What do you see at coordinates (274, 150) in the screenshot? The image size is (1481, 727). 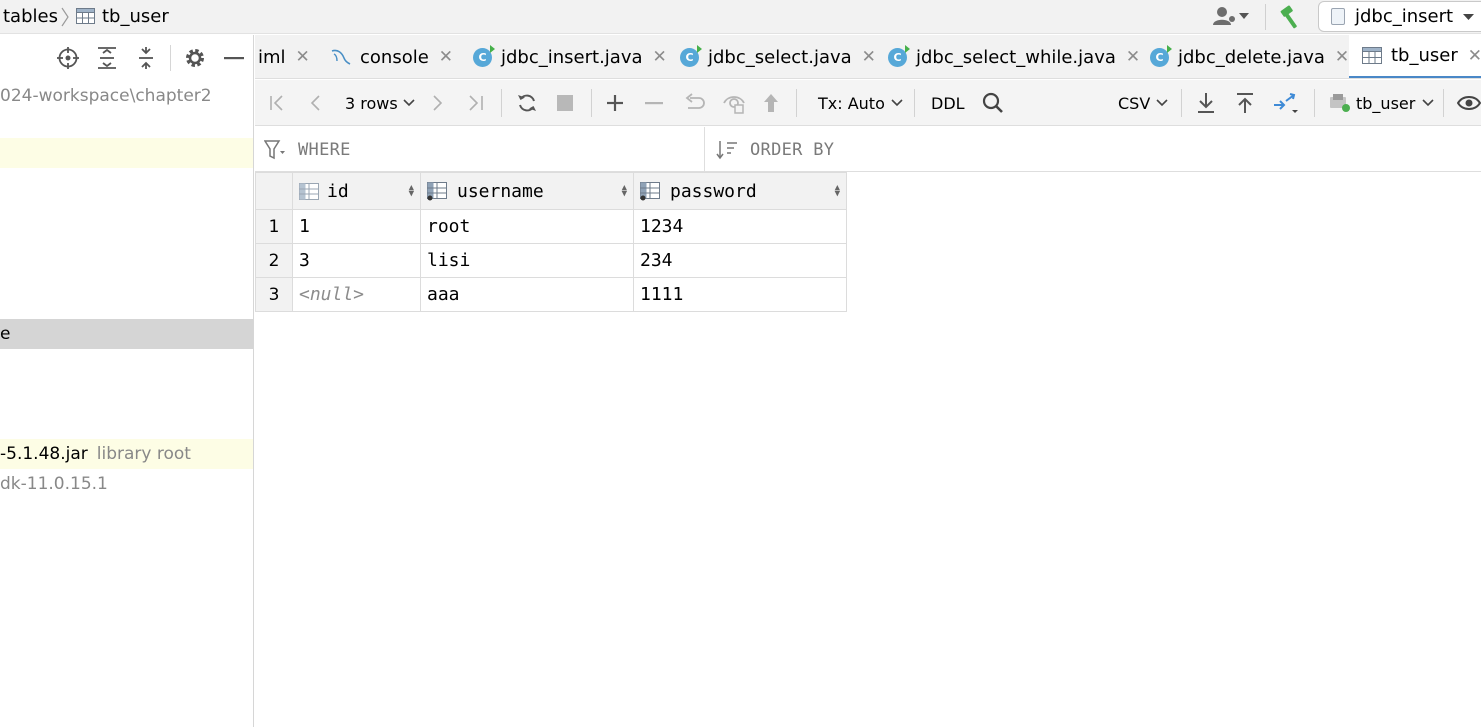 I see `filter-icon` at bounding box center [274, 150].